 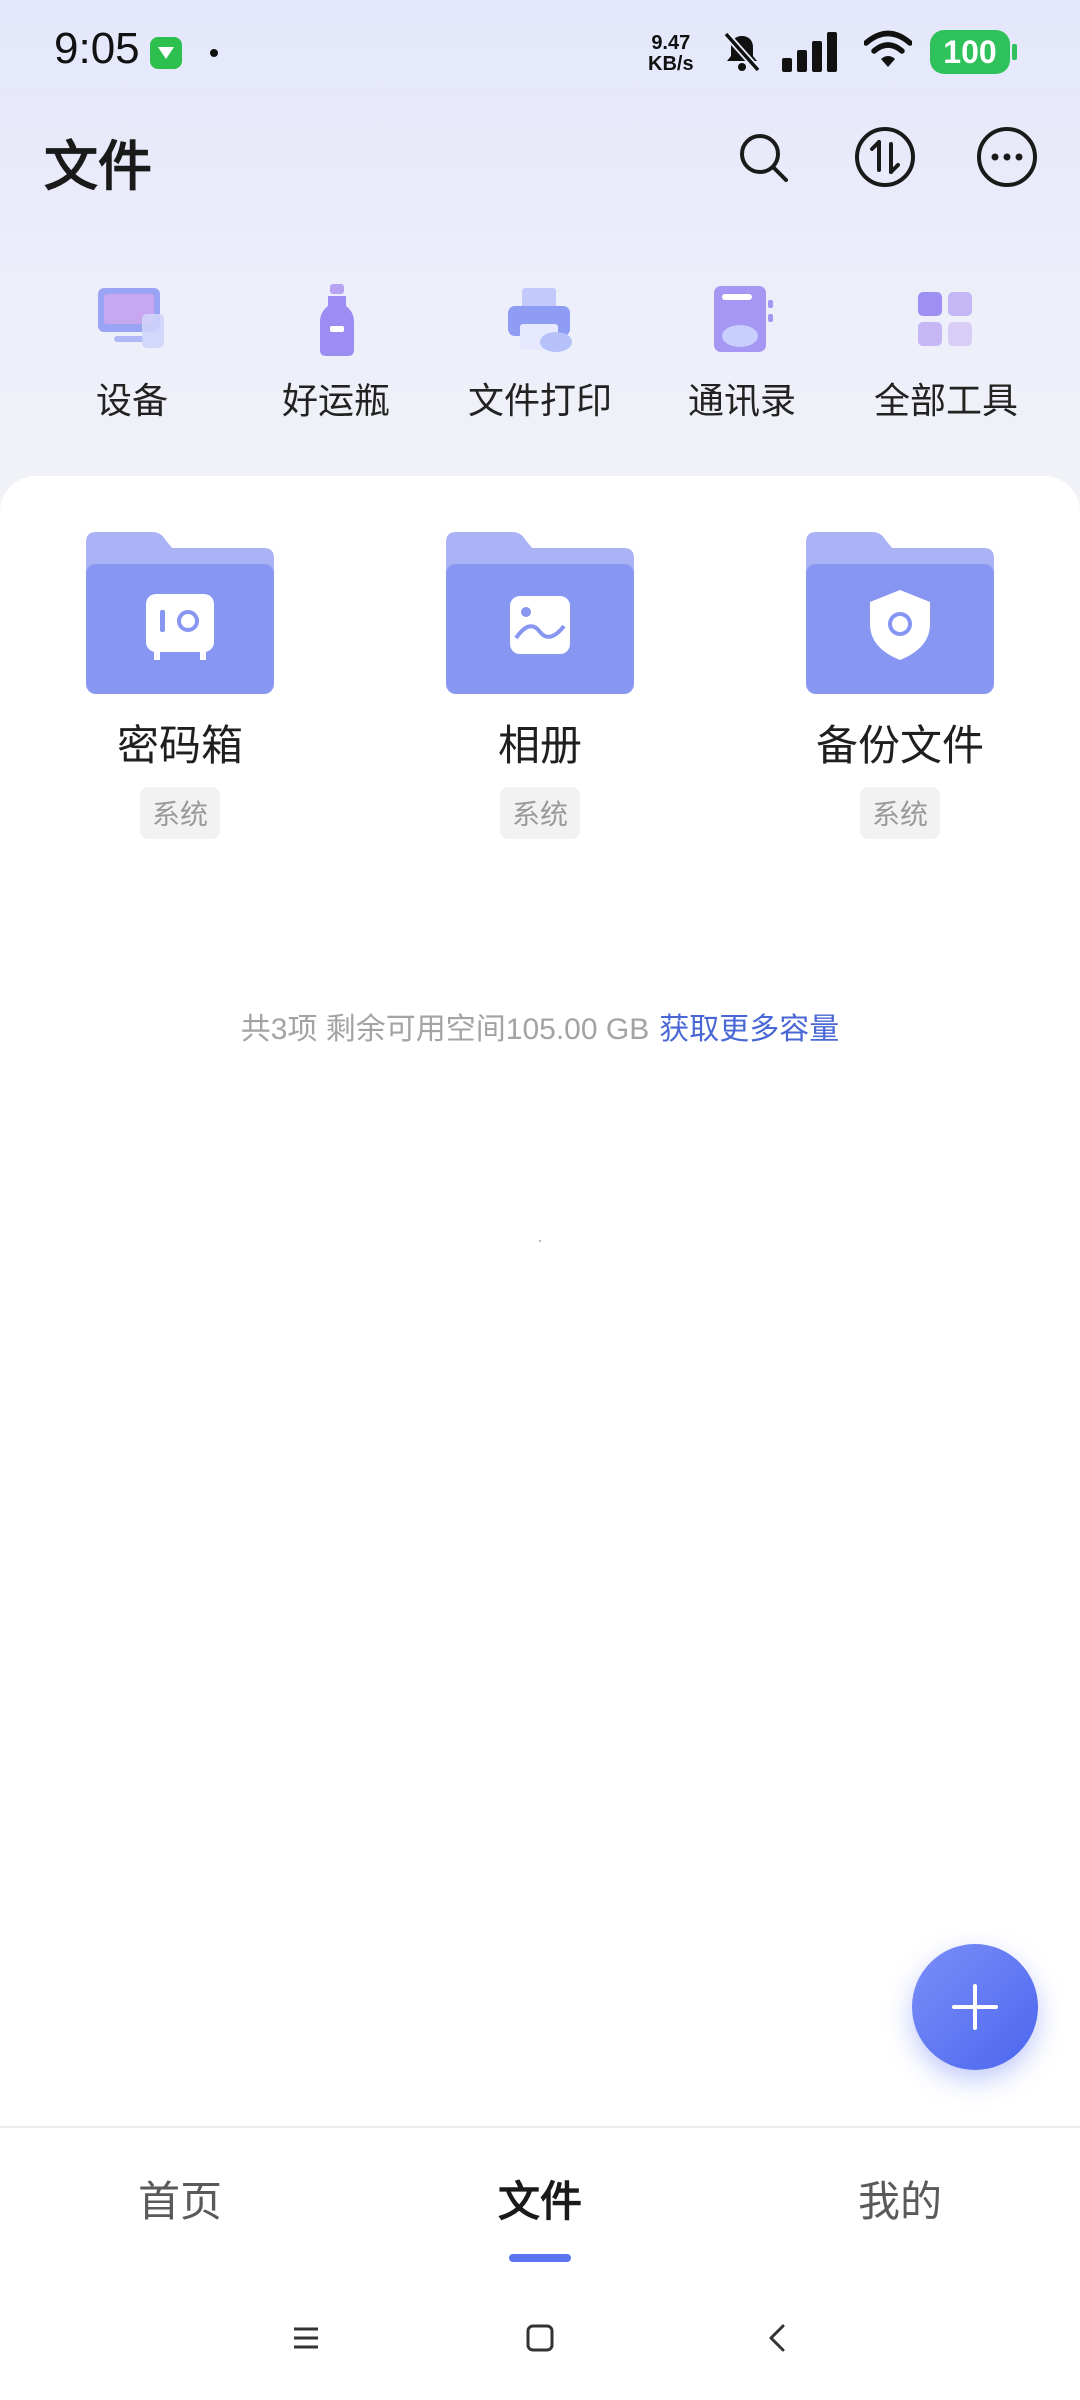 I want to click on tab-files: 文件, so click(x=540, y=2198).